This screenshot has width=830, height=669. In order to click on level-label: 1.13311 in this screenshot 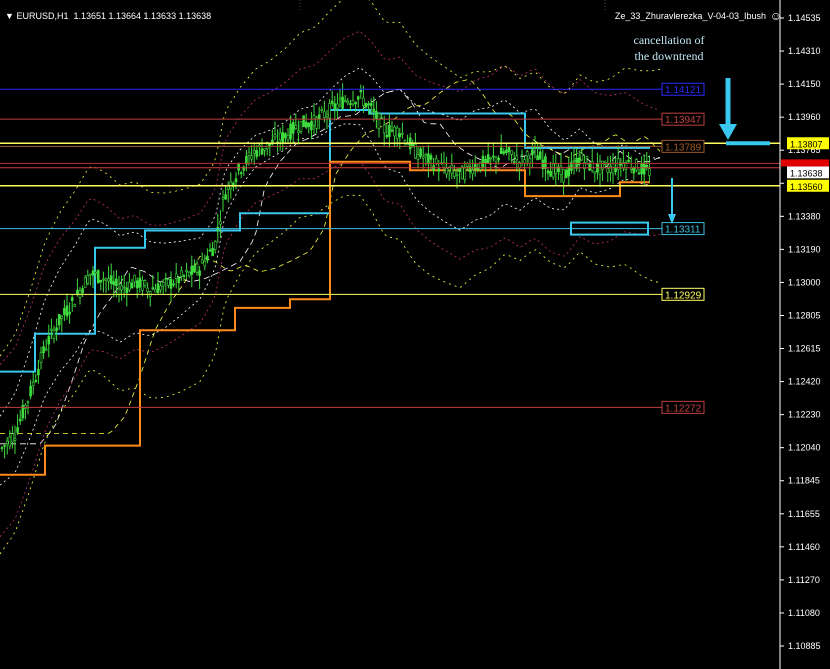, I will do `click(683, 230)`.